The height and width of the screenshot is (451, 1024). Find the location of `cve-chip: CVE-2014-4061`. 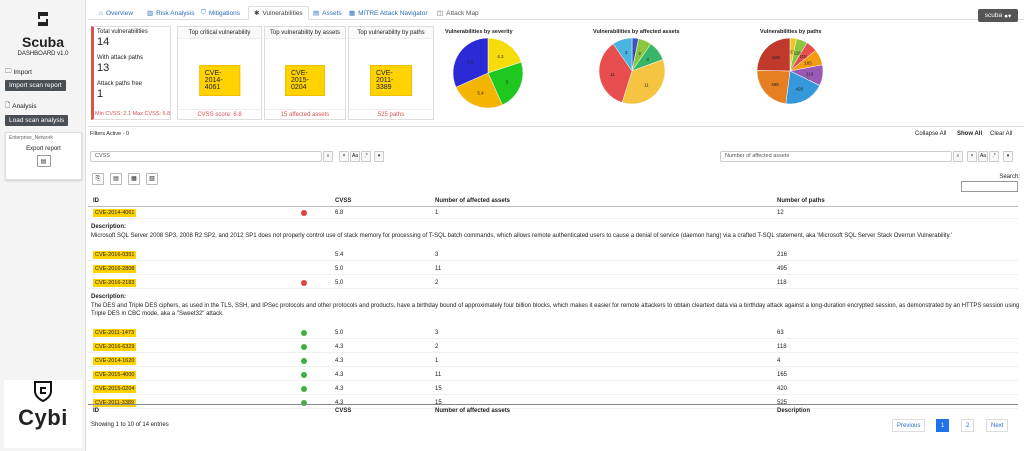

cve-chip: CVE-2014-4061 is located at coordinates (219, 80).